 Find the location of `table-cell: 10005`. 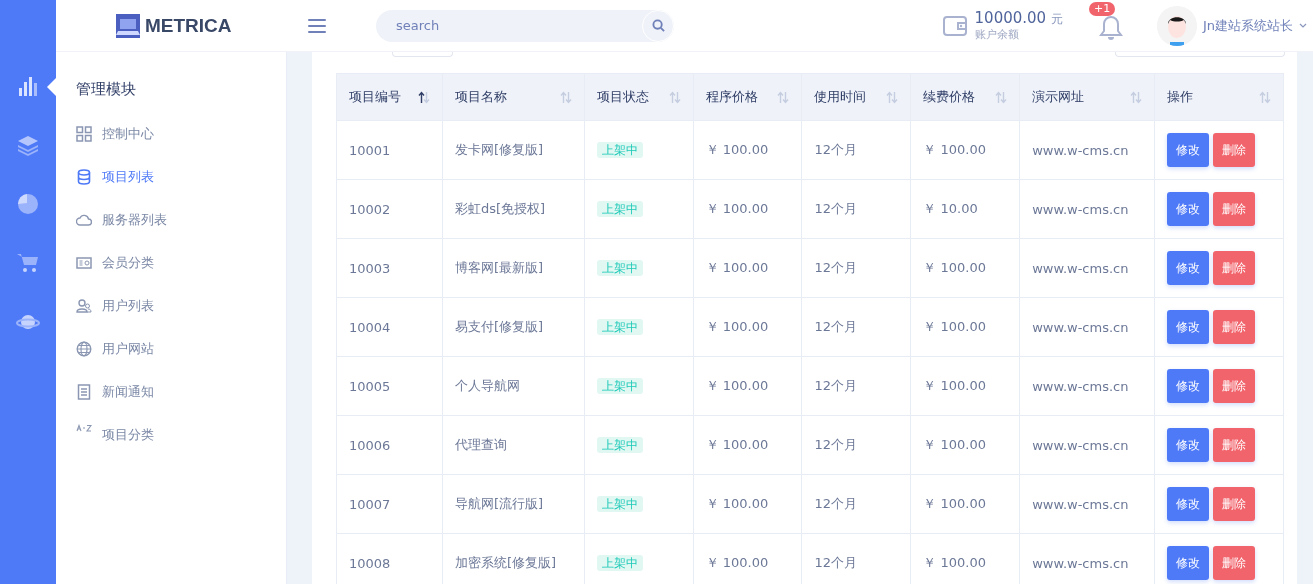

table-cell: 10005 is located at coordinates (389, 386).